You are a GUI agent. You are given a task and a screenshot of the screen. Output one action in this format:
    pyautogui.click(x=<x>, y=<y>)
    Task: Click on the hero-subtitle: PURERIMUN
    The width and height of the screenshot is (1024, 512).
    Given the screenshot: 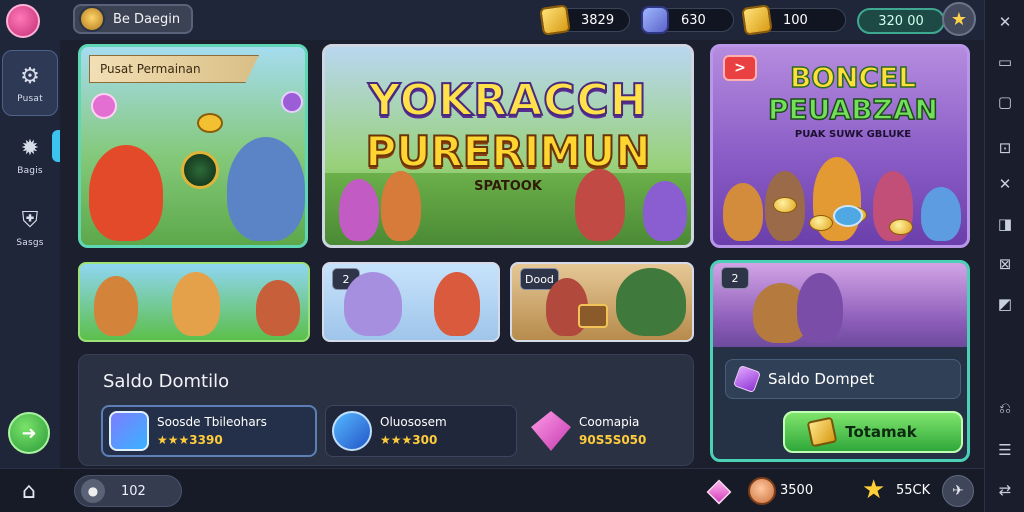 What is the action you would take?
    pyautogui.click(x=508, y=151)
    